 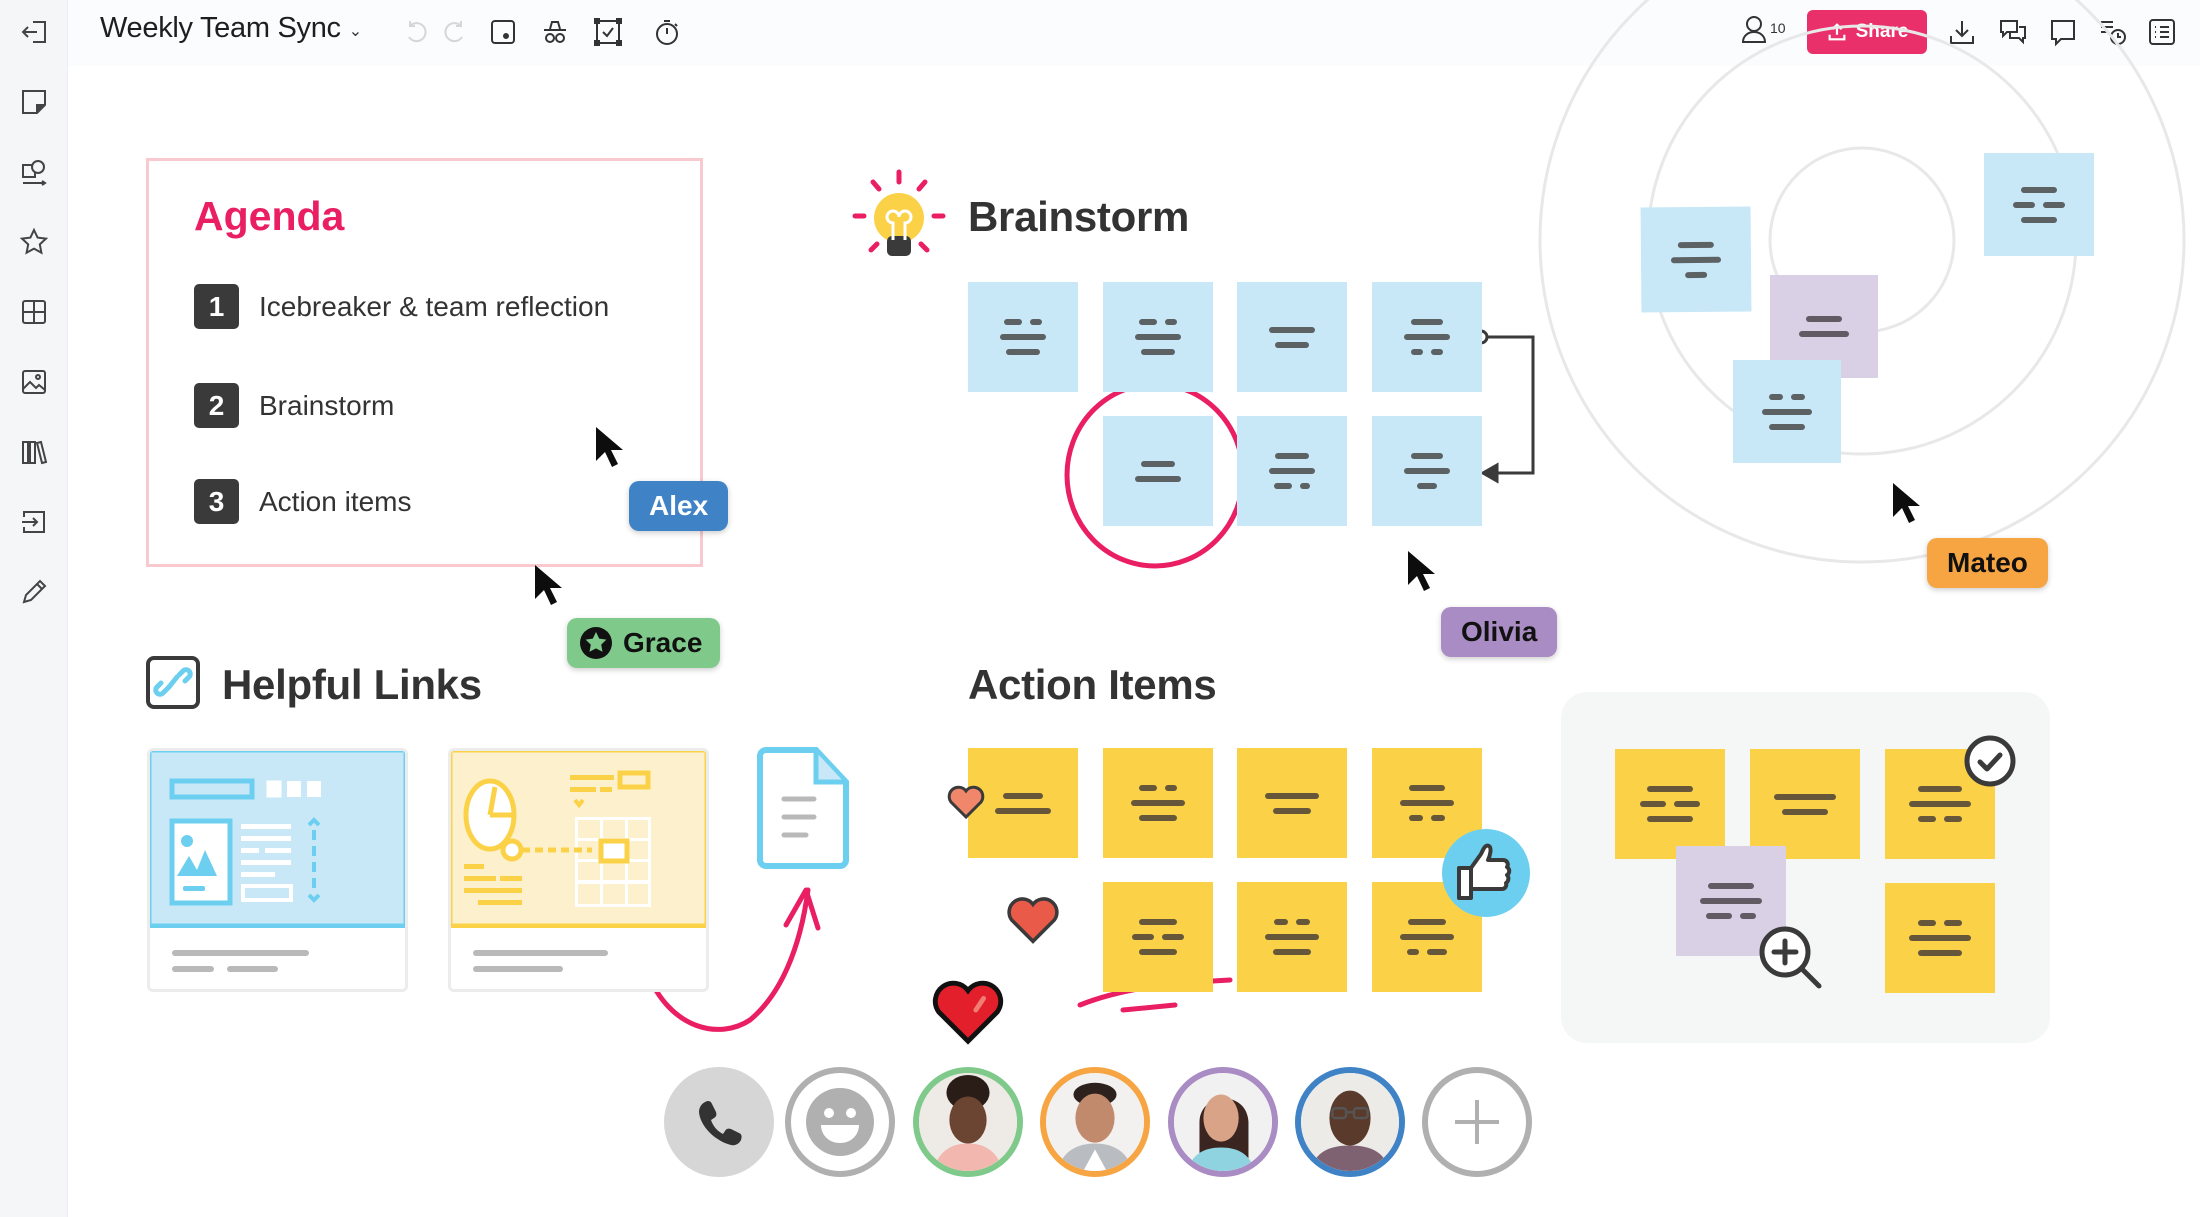 What do you see at coordinates (216, 405) in the screenshot?
I see `agenda-item-number: 2` at bounding box center [216, 405].